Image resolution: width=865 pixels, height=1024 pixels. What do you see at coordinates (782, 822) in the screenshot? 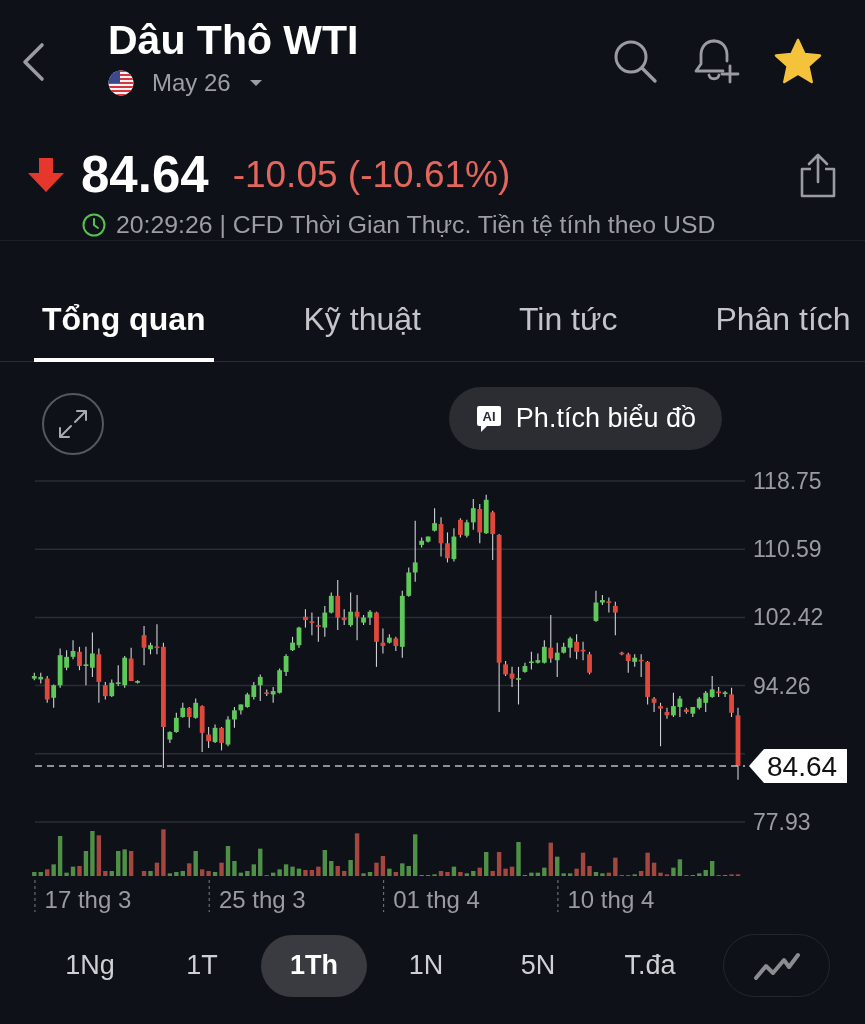
I see `price-axis-label: 77.93` at bounding box center [782, 822].